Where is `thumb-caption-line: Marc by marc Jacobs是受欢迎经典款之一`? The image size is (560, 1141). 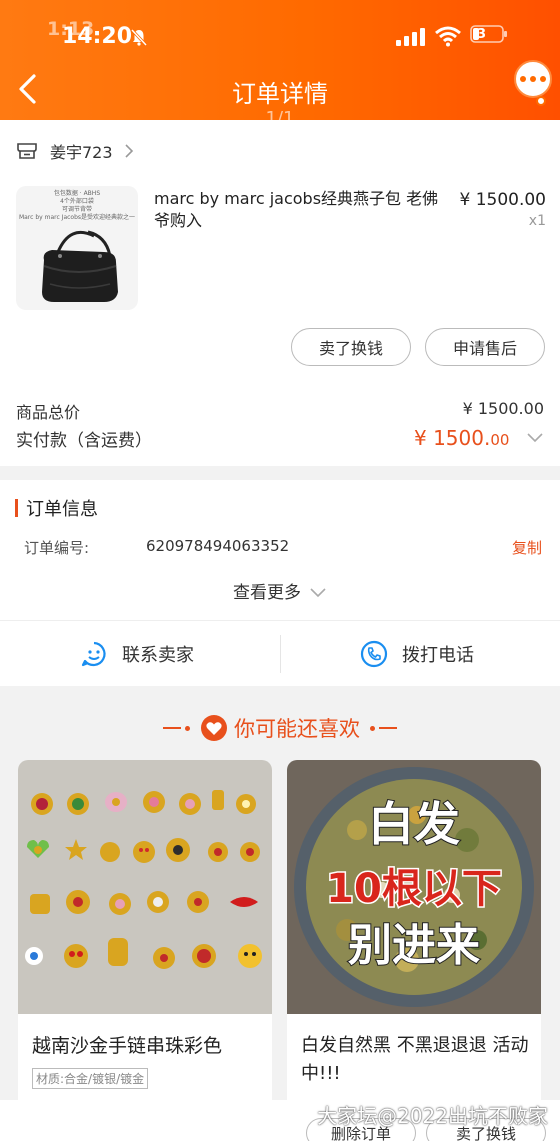
thumb-caption-line: Marc by marc Jacobs是受欢迎经典款之一 is located at coordinates (77, 217).